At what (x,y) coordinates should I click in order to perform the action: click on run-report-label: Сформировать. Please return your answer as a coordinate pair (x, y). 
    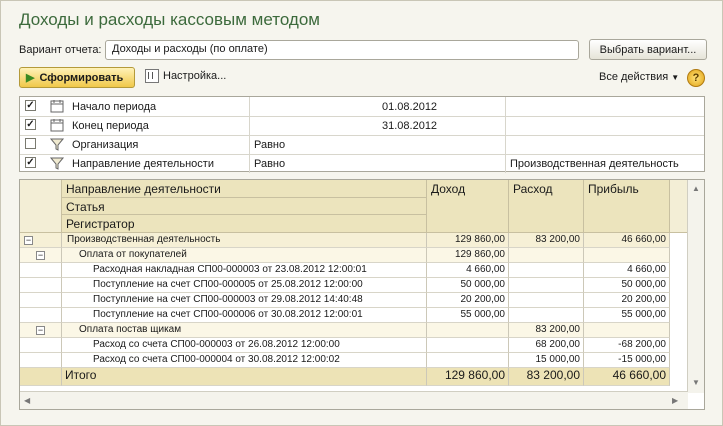
    Looking at the image, I should click on (81, 77).